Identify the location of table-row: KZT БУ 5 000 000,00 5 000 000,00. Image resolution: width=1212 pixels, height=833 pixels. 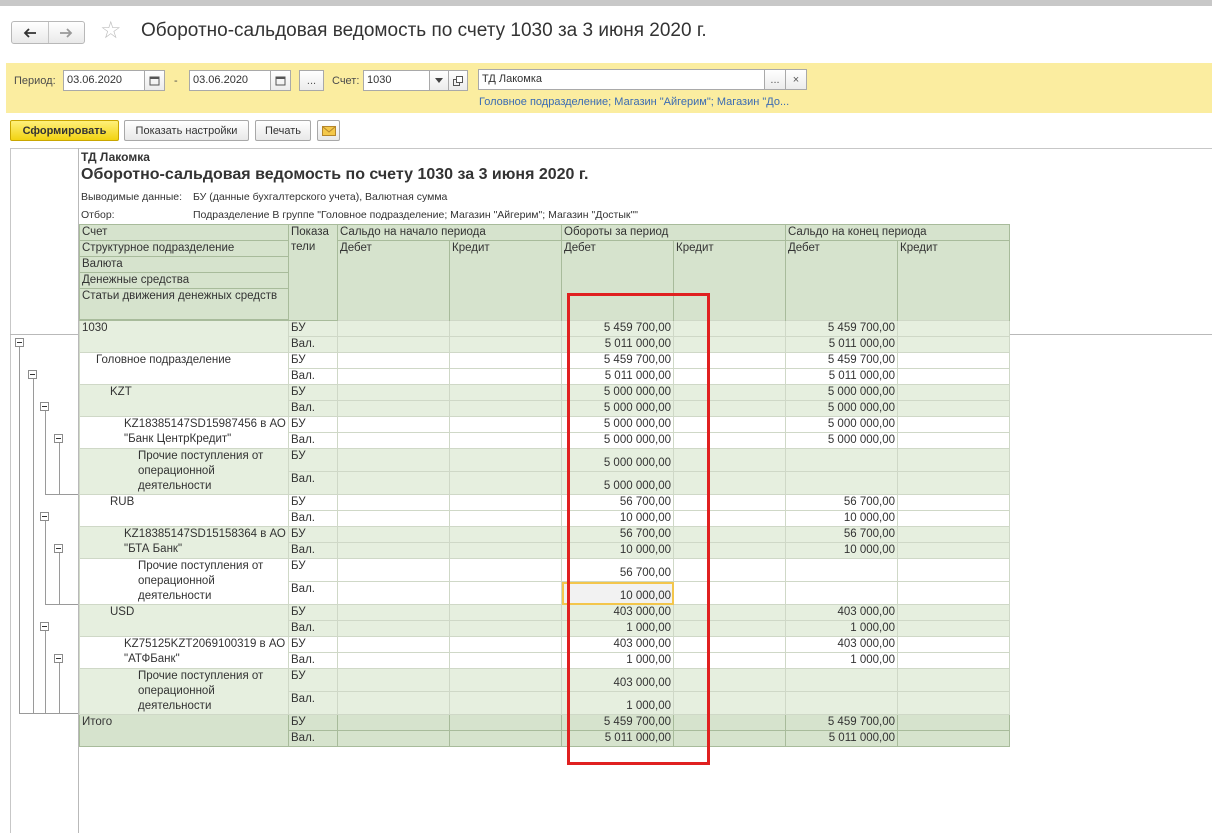
(544, 400).